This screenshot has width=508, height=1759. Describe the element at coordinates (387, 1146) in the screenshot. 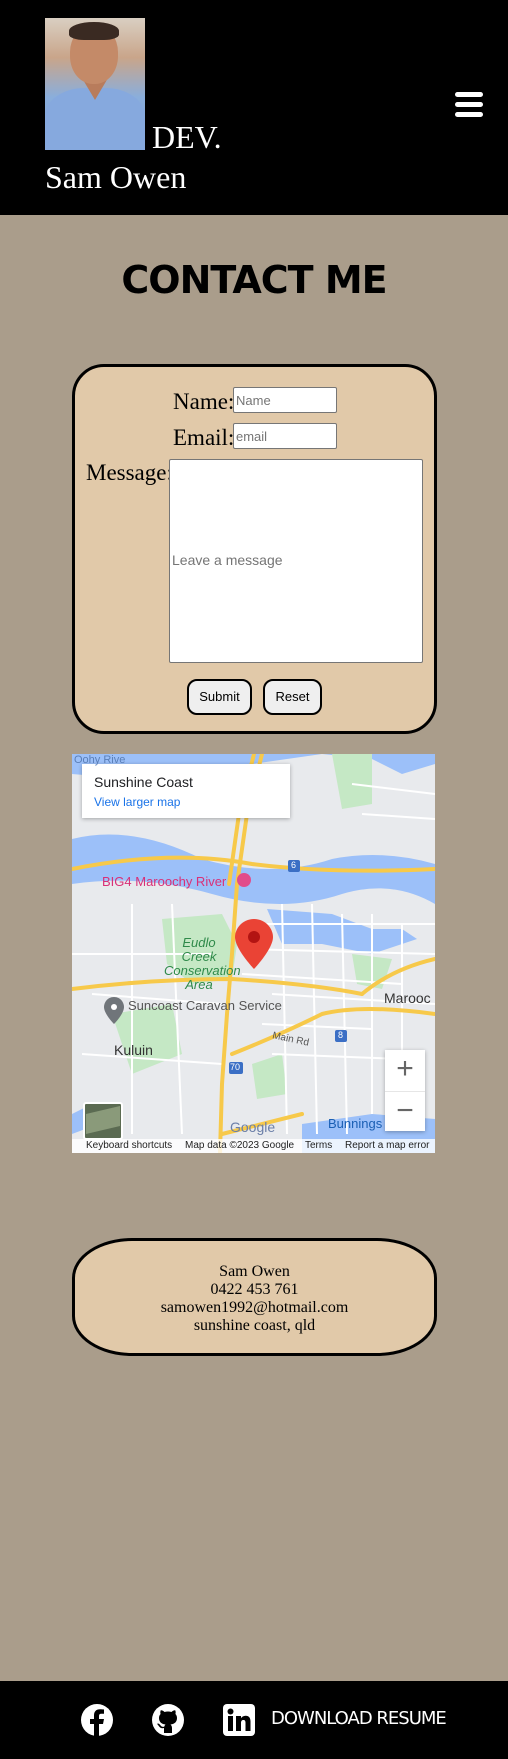

I see `report-map-error-link: Report a map error` at that location.